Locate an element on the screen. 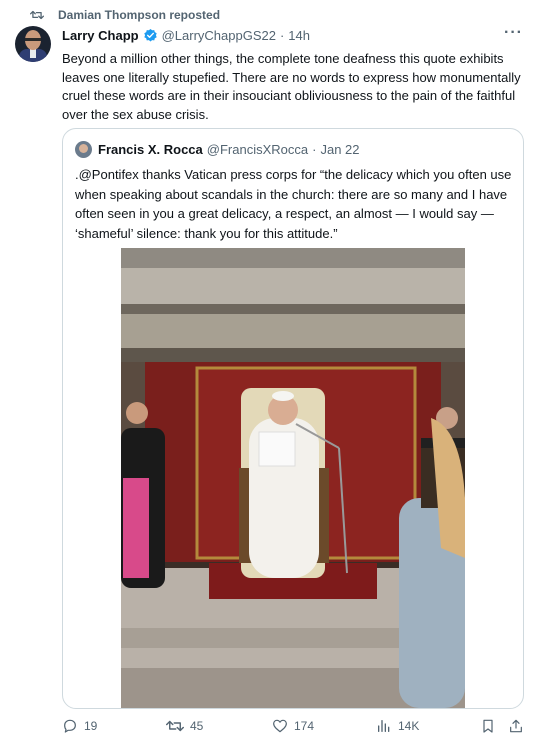  author-handle: @LarryChappGS22 is located at coordinates (219, 35).